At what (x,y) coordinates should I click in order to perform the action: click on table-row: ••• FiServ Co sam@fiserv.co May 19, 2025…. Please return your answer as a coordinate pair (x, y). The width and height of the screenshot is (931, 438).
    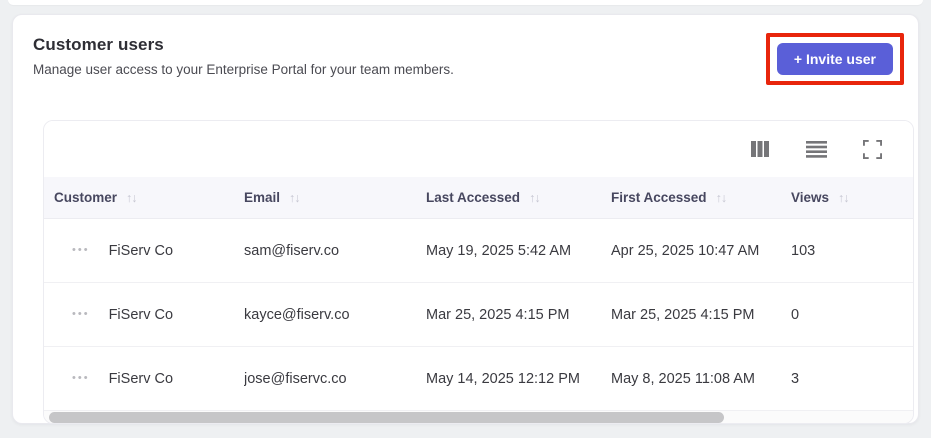
    Looking at the image, I should click on (478, 251).